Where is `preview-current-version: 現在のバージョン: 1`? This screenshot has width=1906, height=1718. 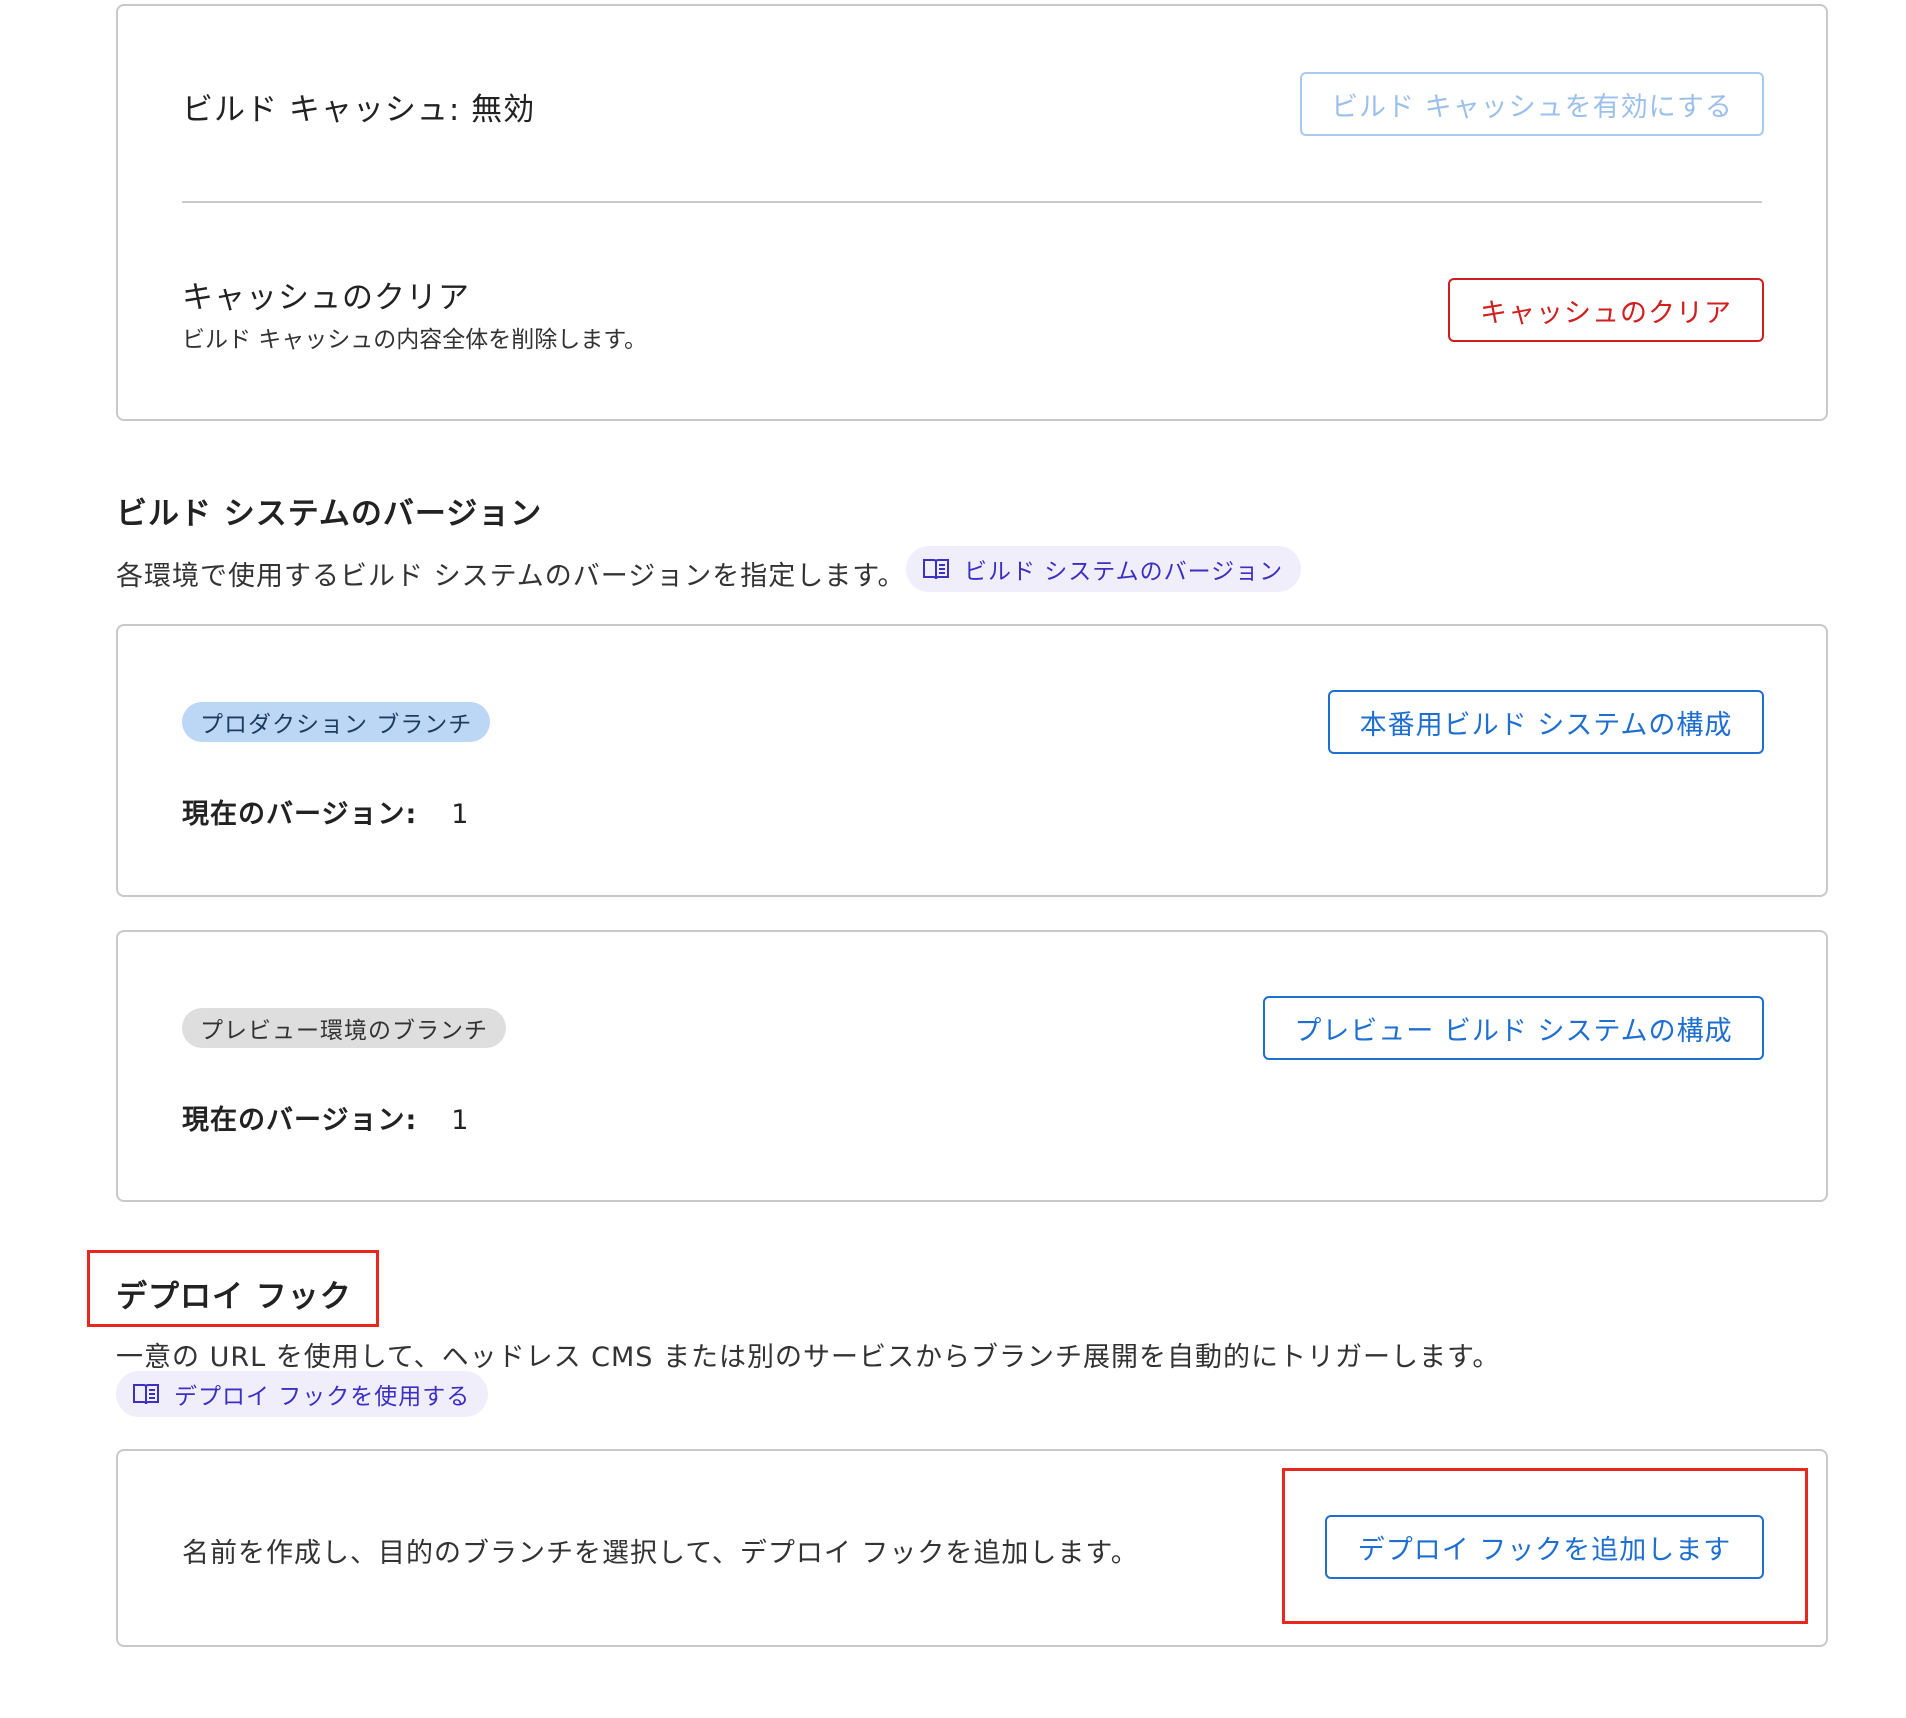
preview-current-version: 現在のバージョン: 1 is located at coordinates (325, 1117).